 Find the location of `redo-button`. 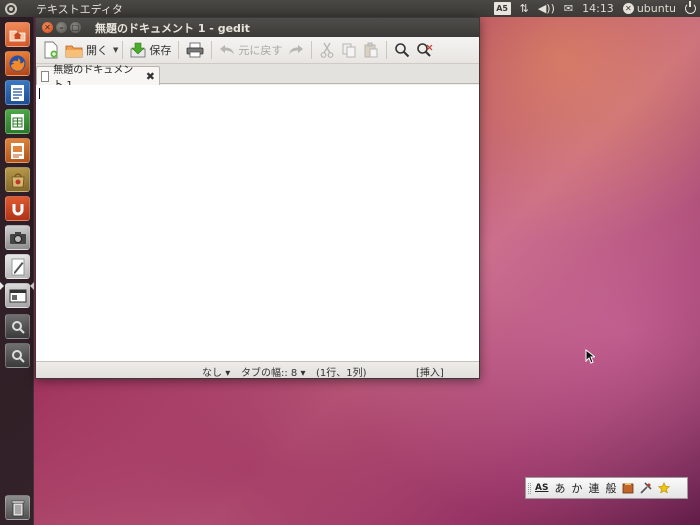

redo-button is located at coordinates (296, 50).